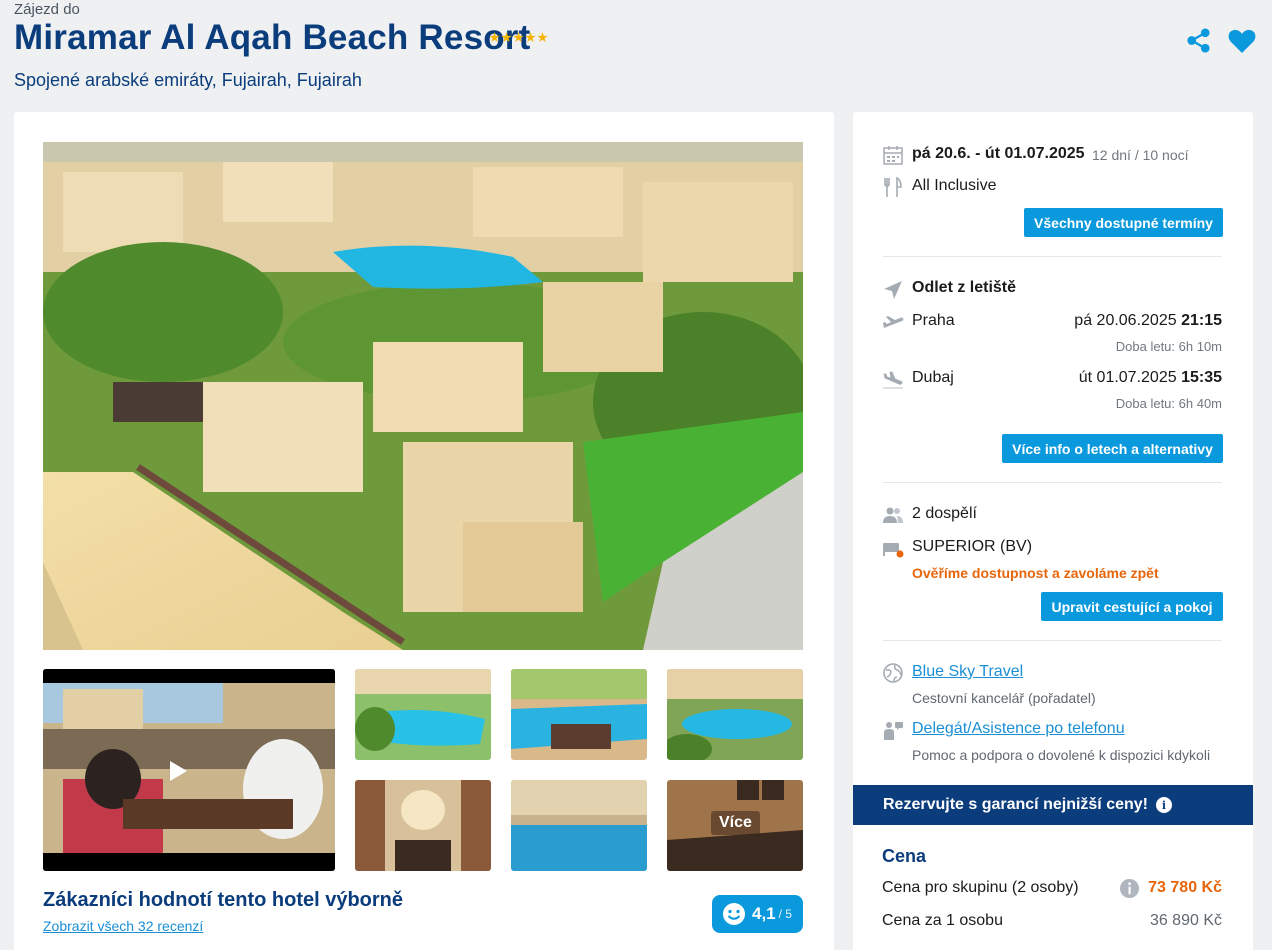 The height and width of the screenshot is (950, 1272). Describe the element at coordinates (980, 887) in the screenshot. I see `group-price-label: Cena pro skupinu (2 osoby)` at that location.